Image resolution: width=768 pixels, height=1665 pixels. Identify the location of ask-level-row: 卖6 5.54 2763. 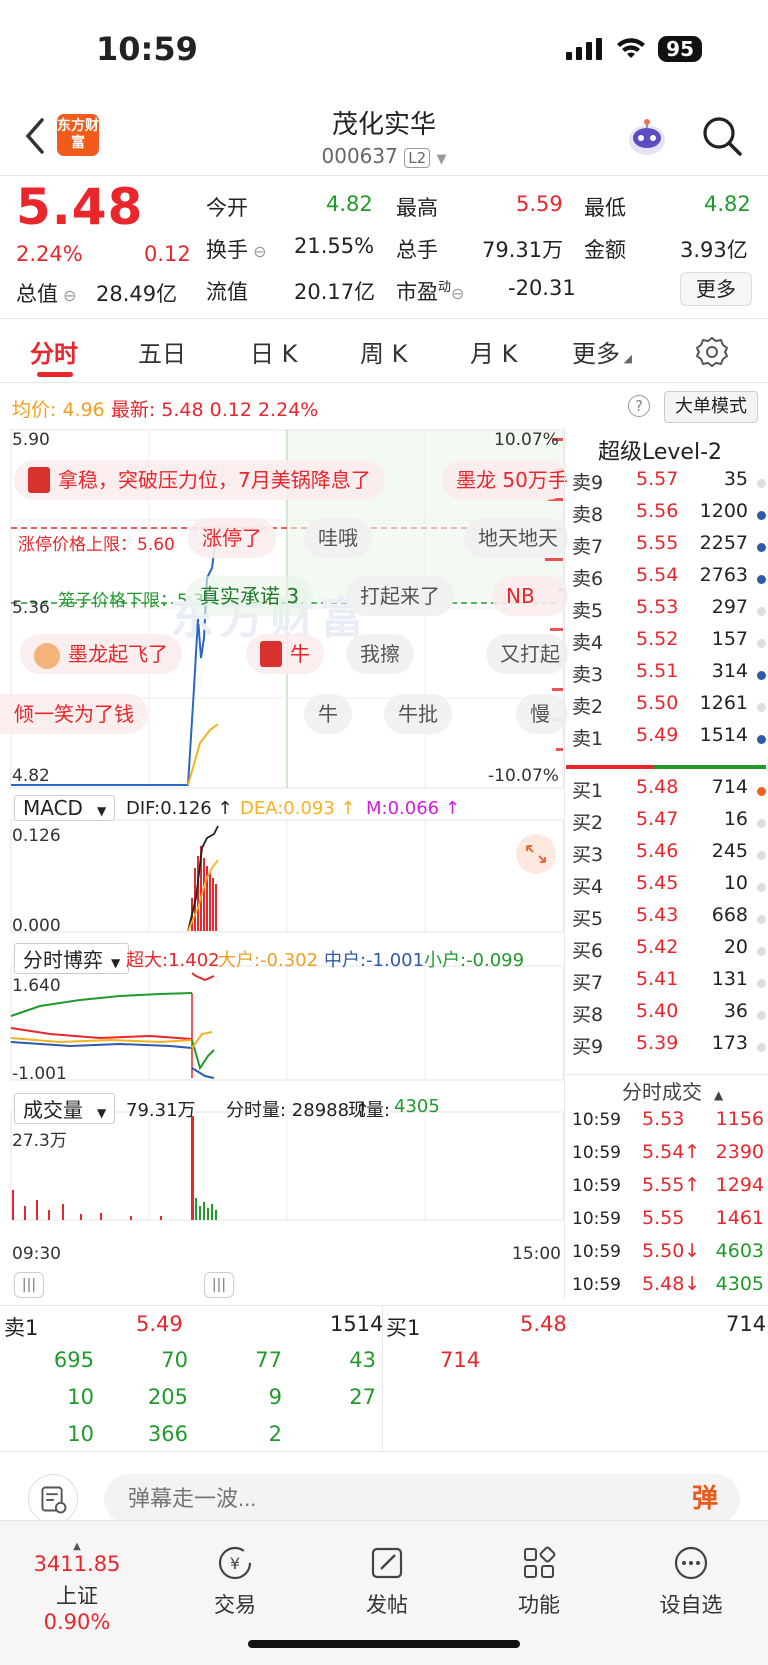
(670, 580).